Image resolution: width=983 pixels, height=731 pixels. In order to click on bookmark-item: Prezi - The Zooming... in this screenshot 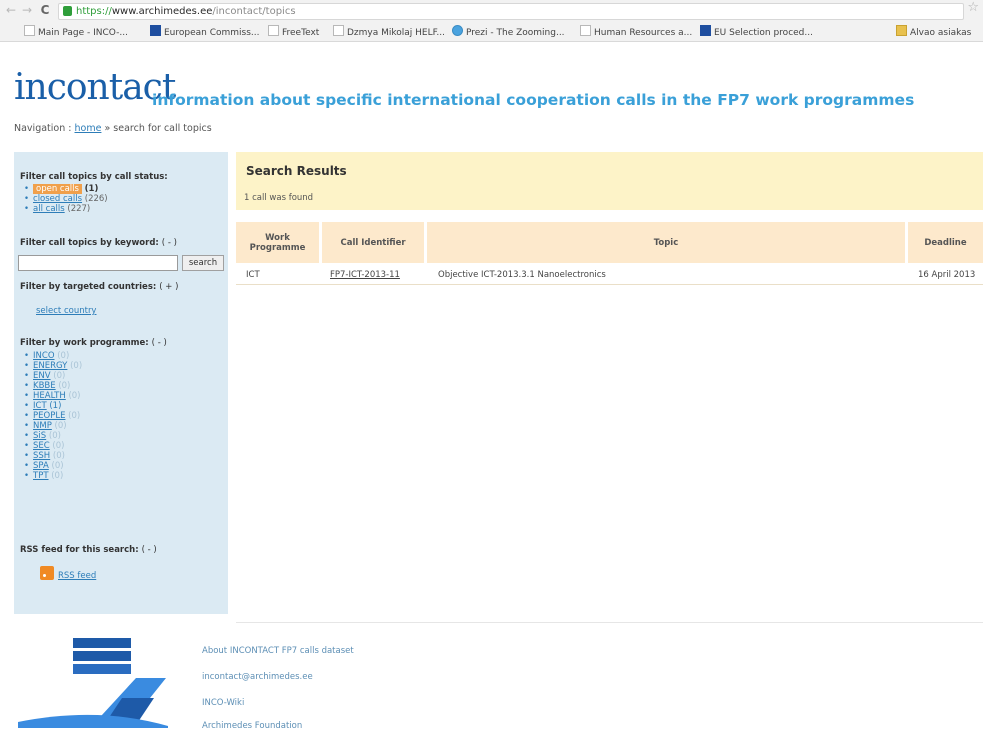, I will do `click(508, 32)`.